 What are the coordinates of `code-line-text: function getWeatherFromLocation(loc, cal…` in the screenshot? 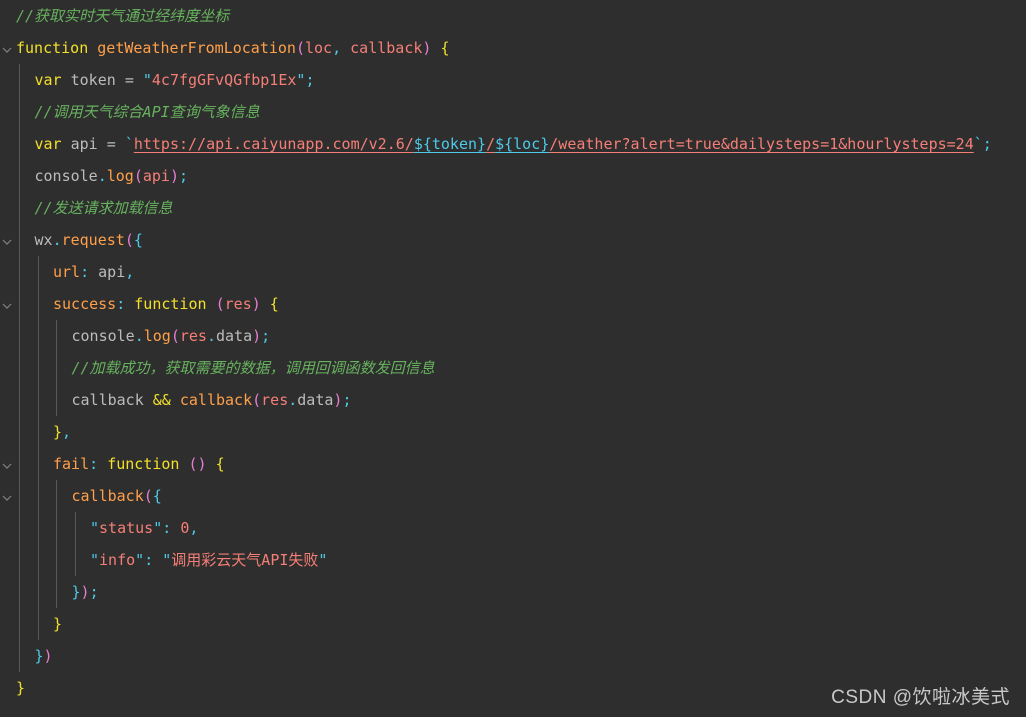 It's located at (233, 48).